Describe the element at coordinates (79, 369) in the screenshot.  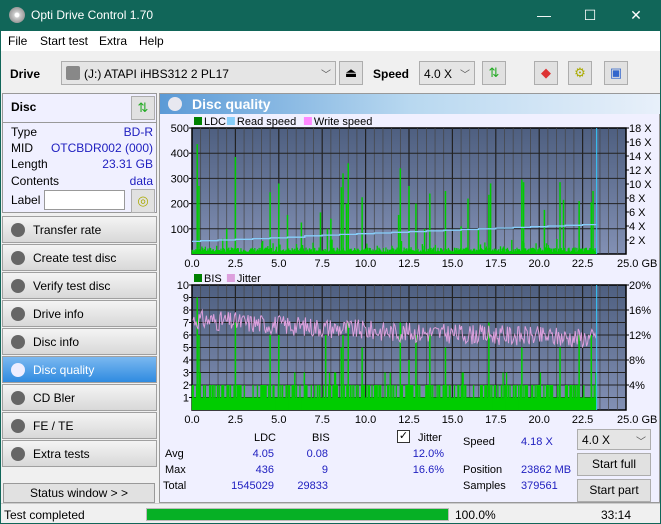
I see `nav-disc-quality: Disc quality` at that location.